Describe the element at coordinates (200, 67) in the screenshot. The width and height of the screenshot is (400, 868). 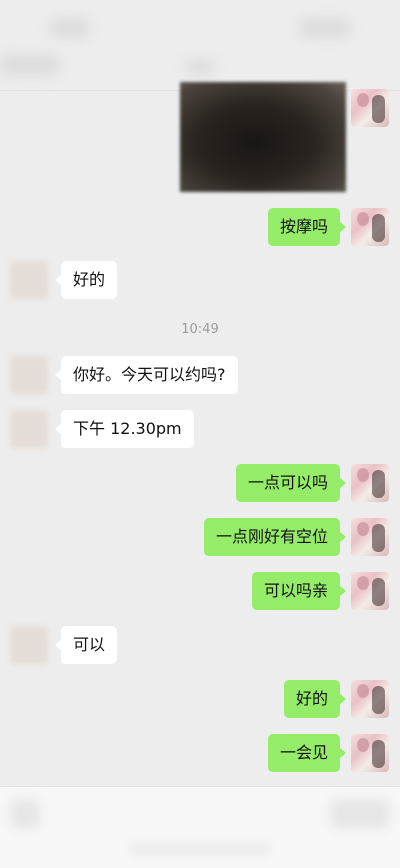
I see `header-title` at that location.